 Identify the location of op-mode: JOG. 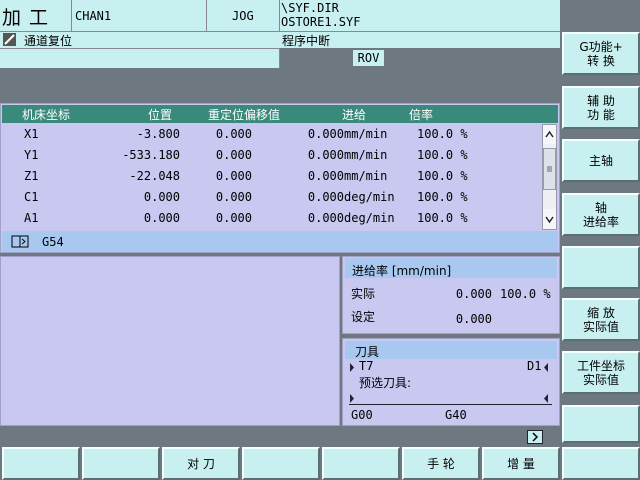
(243, 16).